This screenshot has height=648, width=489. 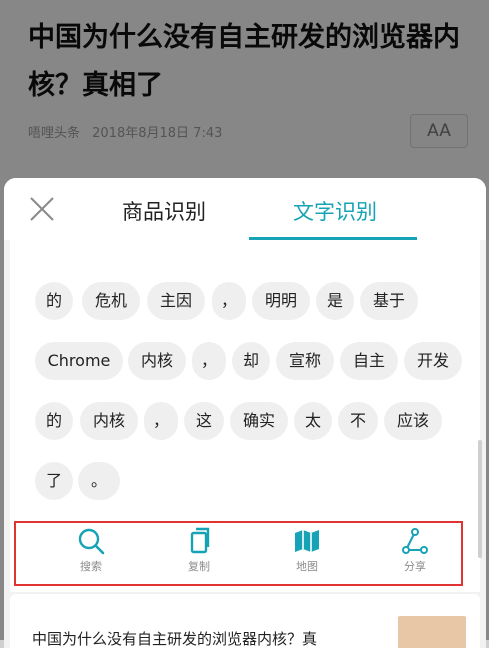 I want to click on sheet-tabbar: 商品识别 文字识别, so click(x=245, y=209).